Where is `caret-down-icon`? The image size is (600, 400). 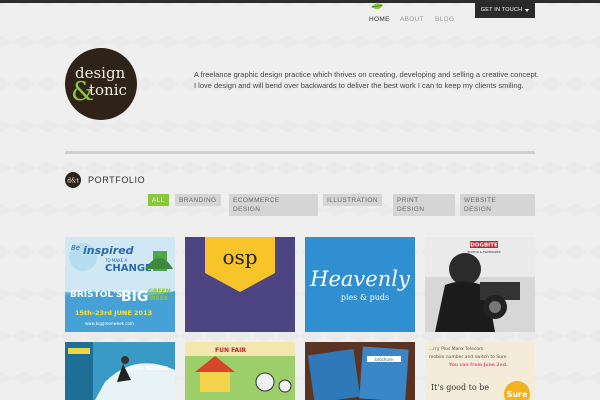
caret-down-icon is located at coordinates (527, 10).